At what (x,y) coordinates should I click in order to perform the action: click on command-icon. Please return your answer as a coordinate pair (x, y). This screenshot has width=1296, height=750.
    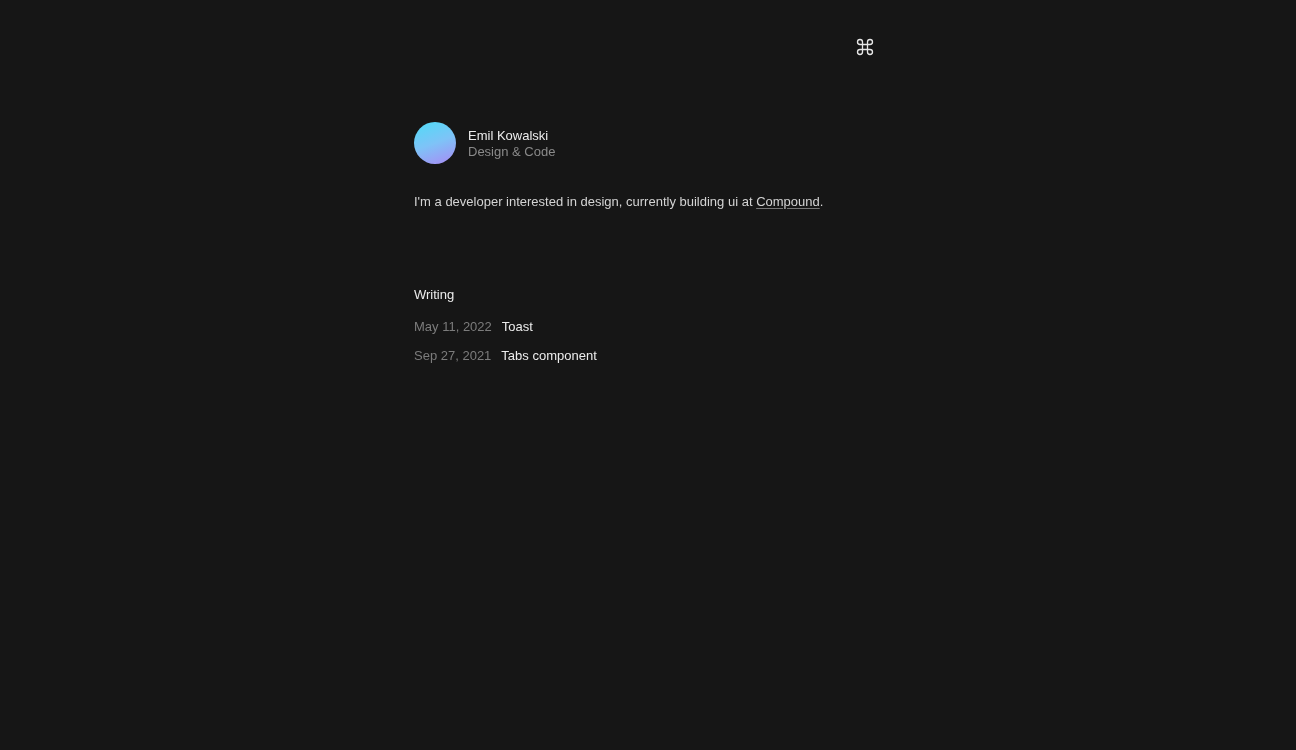
    Looking at the image, I should click on (865, 47).